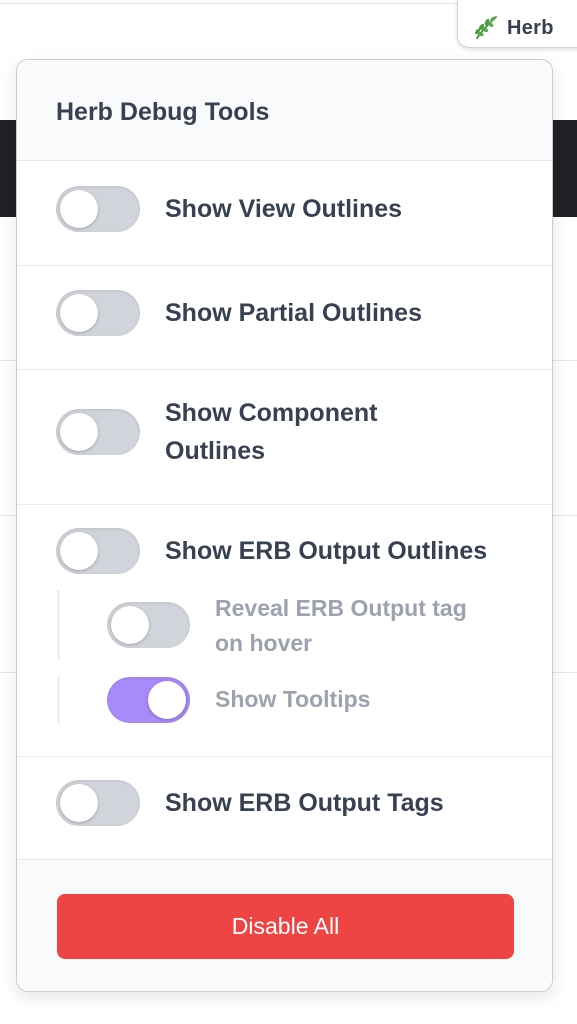  Describe the element at coordinates (341, 608) in the screenshot. I see `reveal-erb-tag-label-line1: Reveal ERB Output tag` at that location.